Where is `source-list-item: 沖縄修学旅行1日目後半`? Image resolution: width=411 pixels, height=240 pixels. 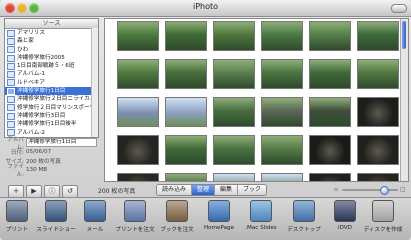
source-list-item: 沖縄修学旅行1日目後半 is located at coordinates (51, 124).